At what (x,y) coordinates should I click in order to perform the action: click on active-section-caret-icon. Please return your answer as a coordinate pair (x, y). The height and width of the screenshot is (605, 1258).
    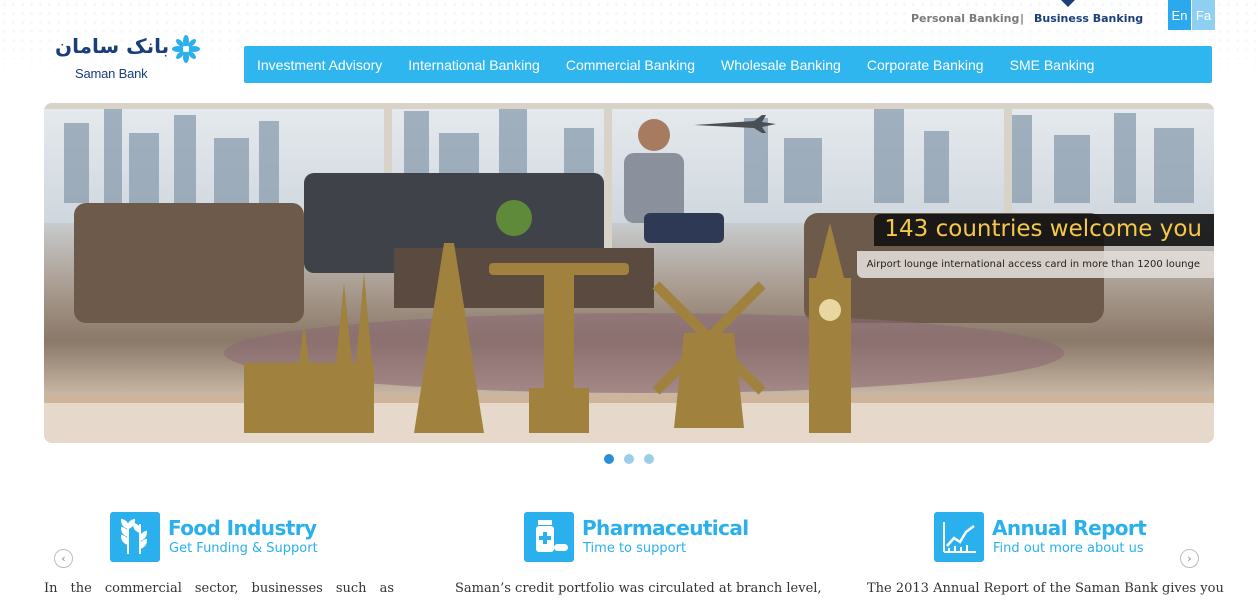
    Looking at the image, I should click on (1068, 3).